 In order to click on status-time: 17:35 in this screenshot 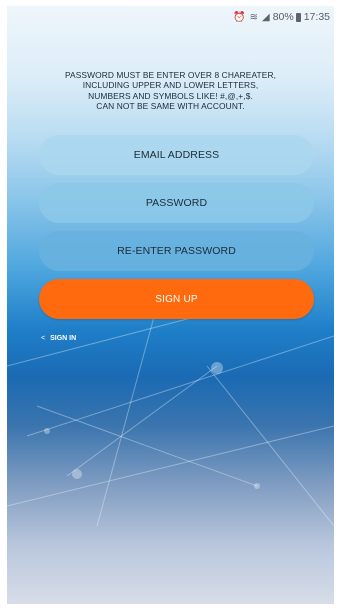, I will do `click(316, 17)`.